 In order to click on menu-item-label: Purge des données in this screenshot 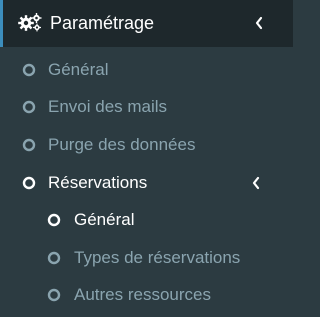, I will do `click(122, 144)`.